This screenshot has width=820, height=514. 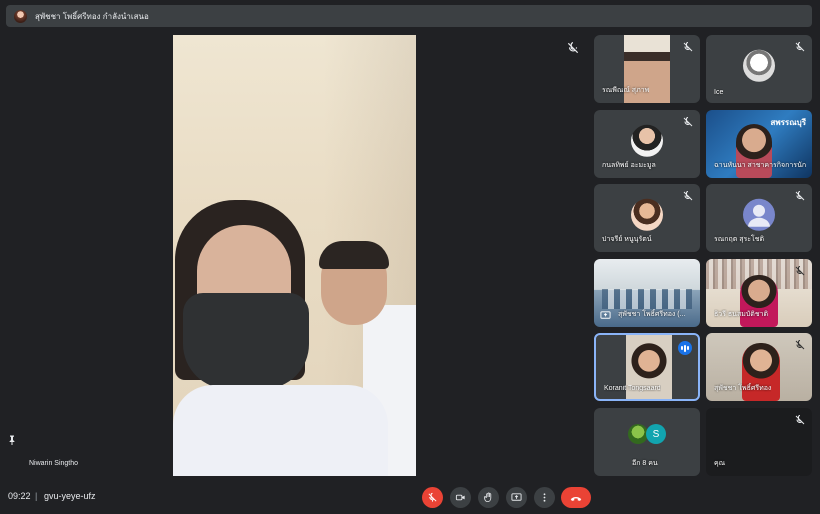 I want to click on more-options-button, so click(x=544, y=497).